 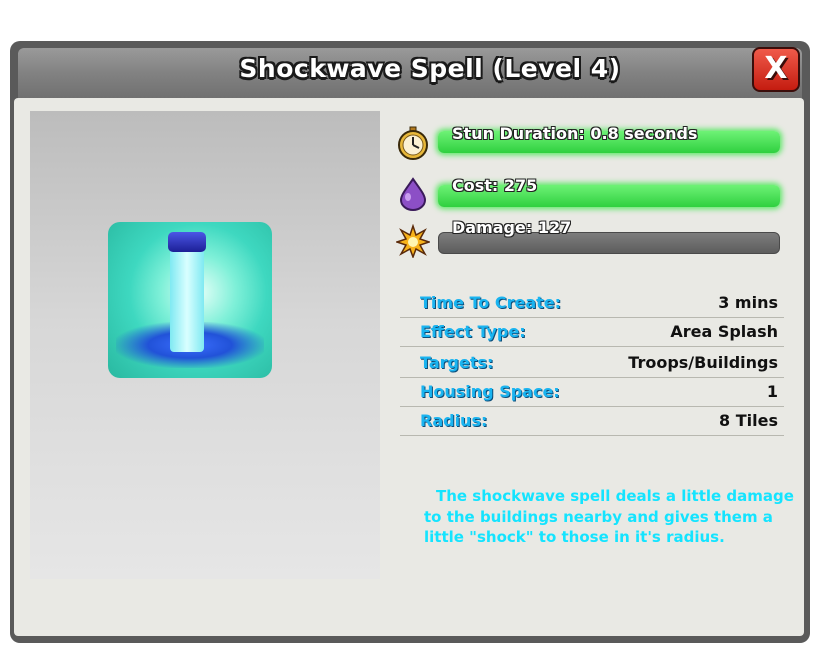 What do you see at coordinates (187, 294) in the screenshot?
I see `spell-vial` at bounding box center [187, 294].